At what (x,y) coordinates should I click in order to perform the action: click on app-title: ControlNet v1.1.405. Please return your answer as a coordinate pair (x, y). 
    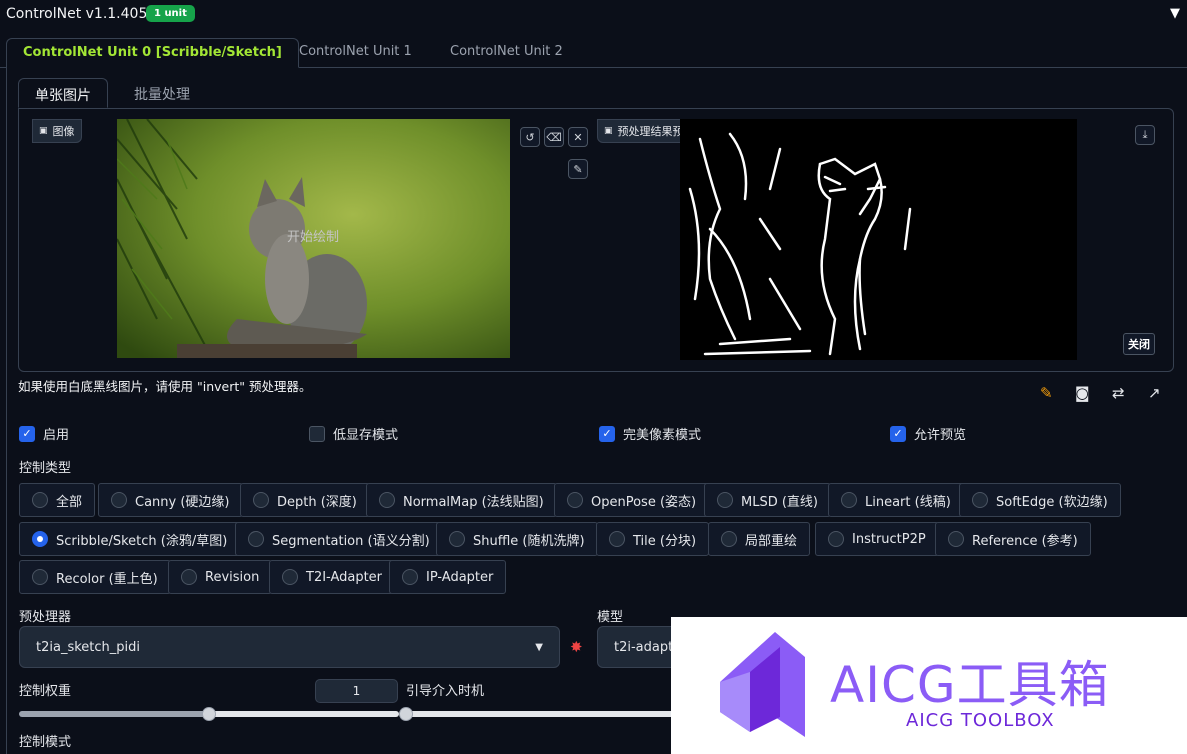
    Looking at the image, I should click on (77, 14).